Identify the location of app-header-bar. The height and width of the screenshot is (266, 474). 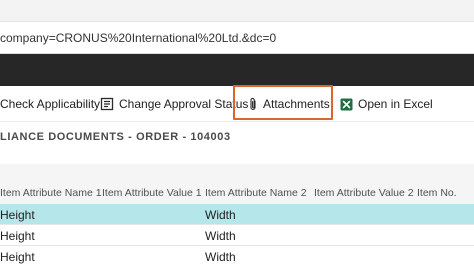
(237, 70).